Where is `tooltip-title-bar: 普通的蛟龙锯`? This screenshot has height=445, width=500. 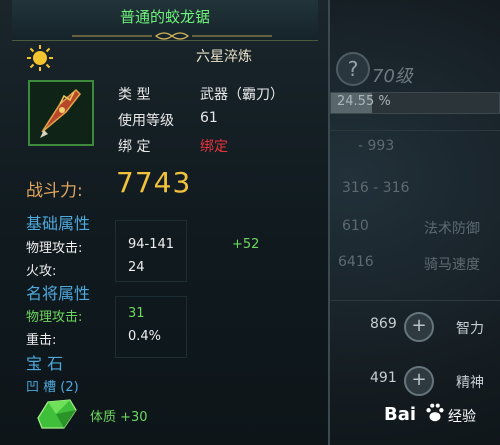 tooltip-title-bar: 普通的蛟龙锯 is located at coordinates (165, 20).